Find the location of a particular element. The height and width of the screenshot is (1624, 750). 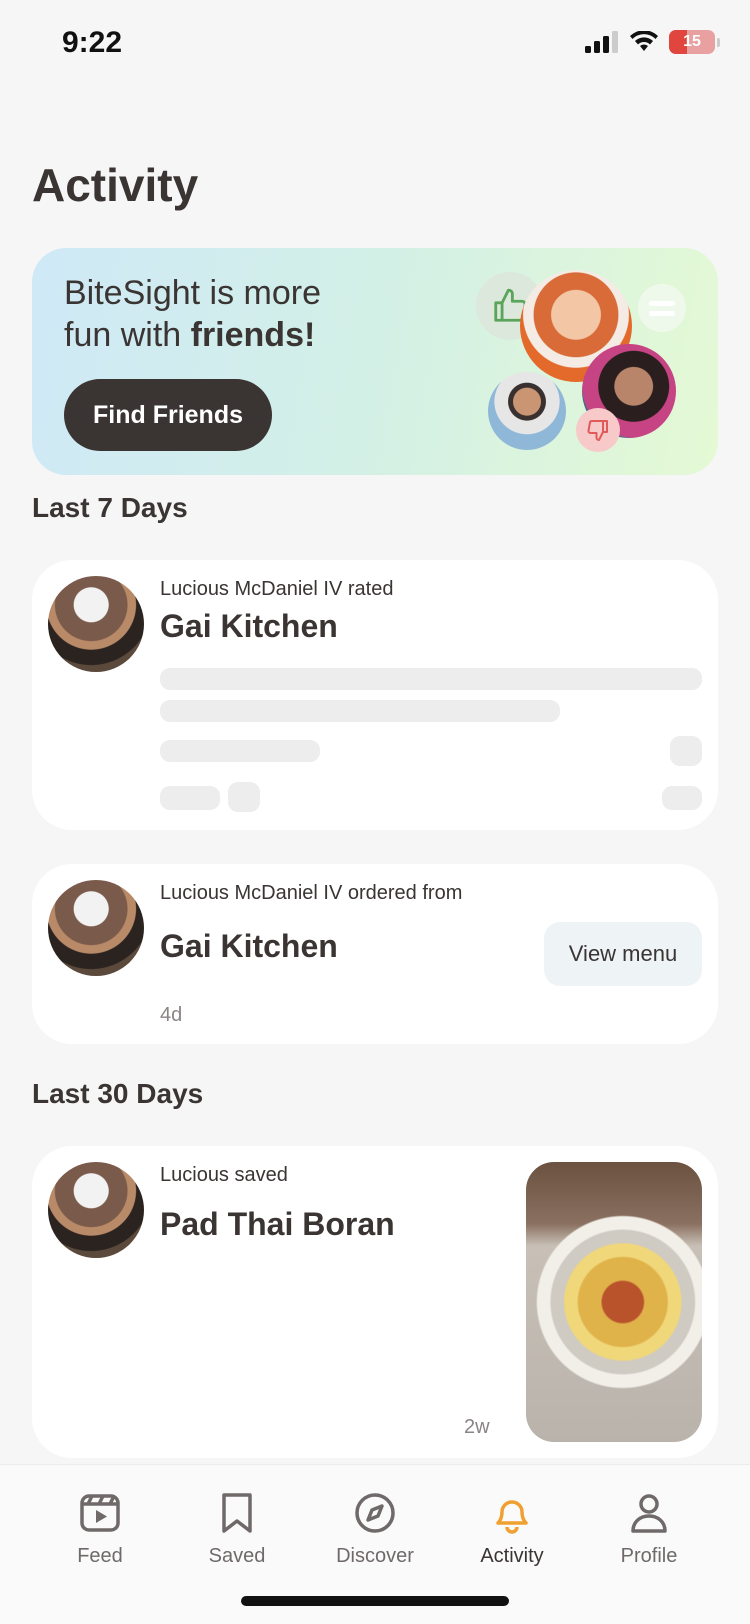

bell-icon is located at coordinates (512, 1517).